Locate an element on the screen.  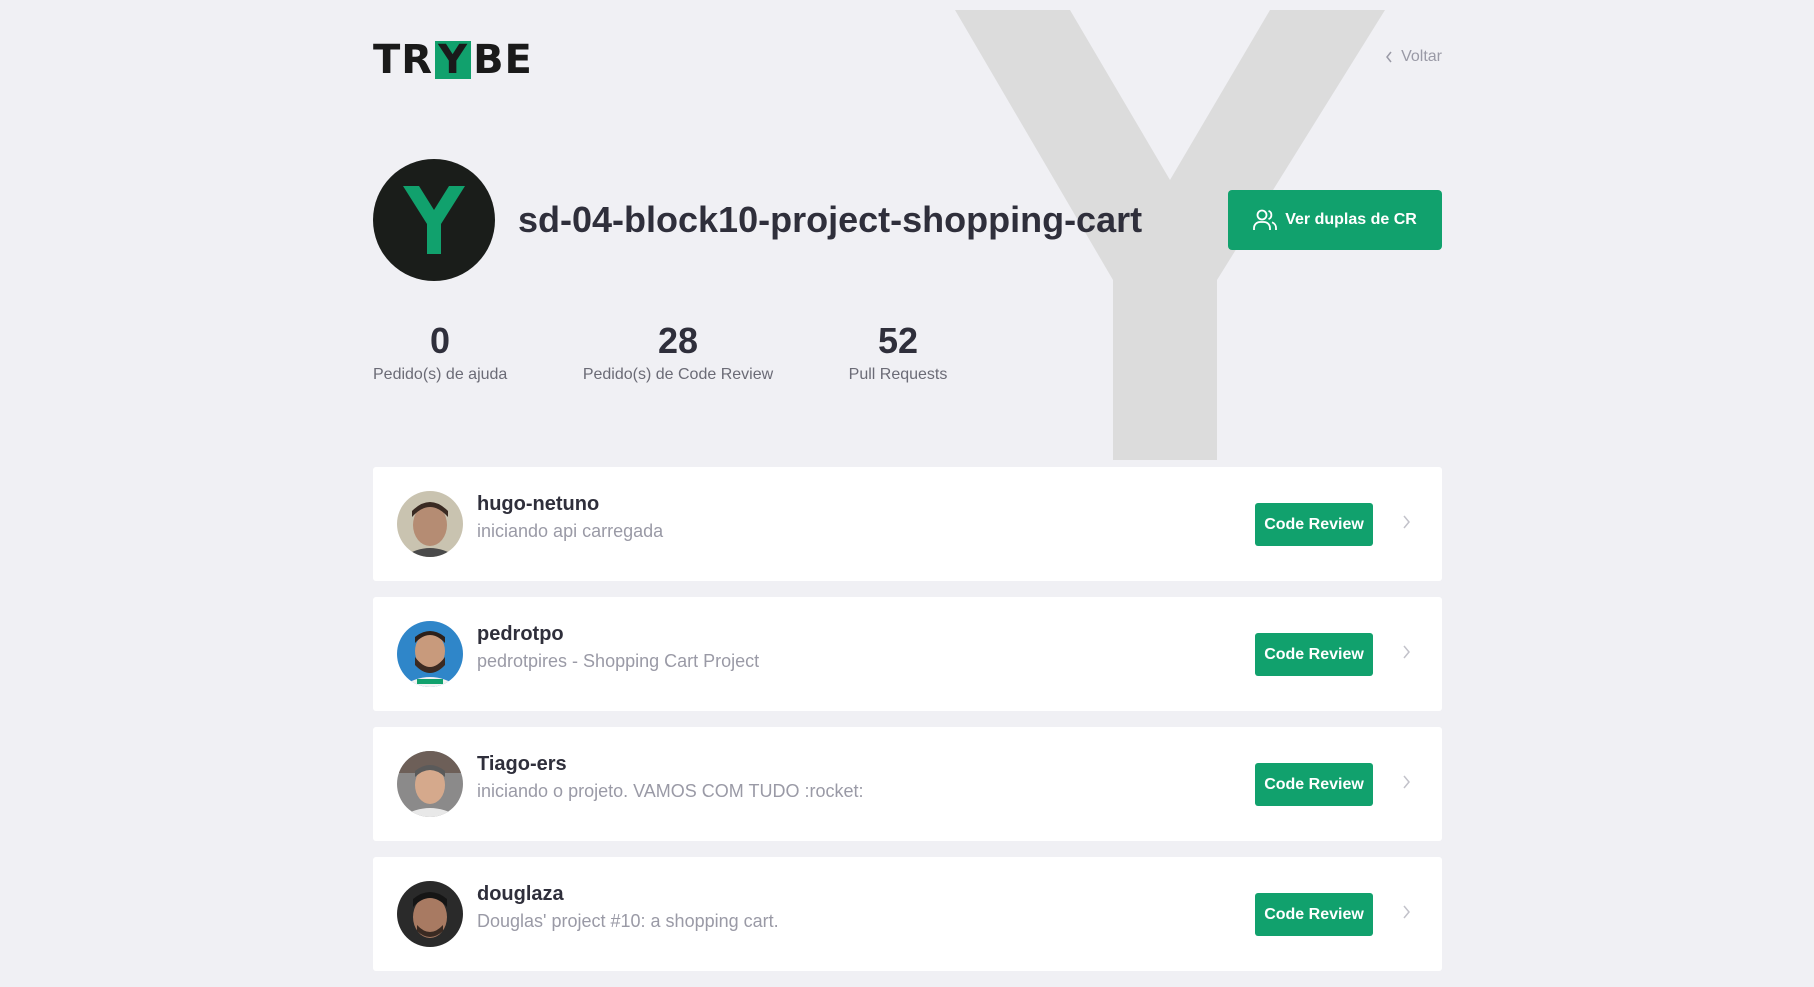
stat-label: Pull Requests is located at coordinates (898, 374).